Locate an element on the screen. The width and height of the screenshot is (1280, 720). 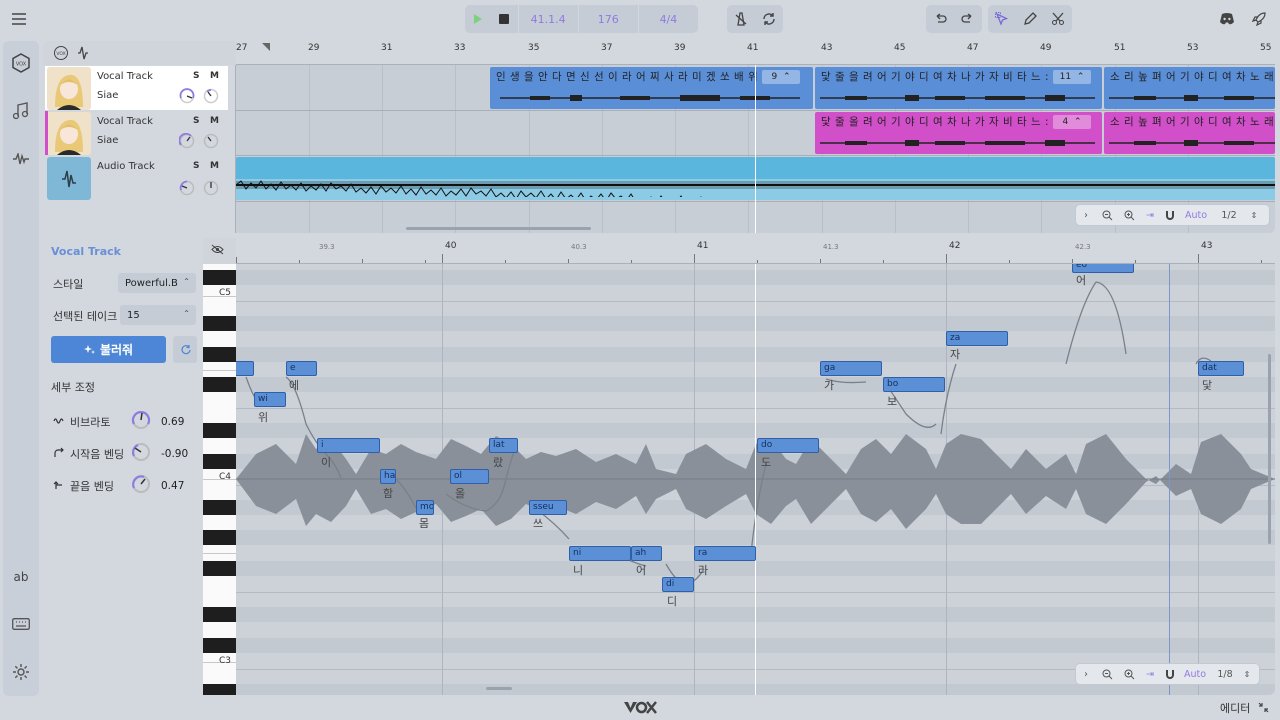
note: ha is located at coordinates (388, 476).